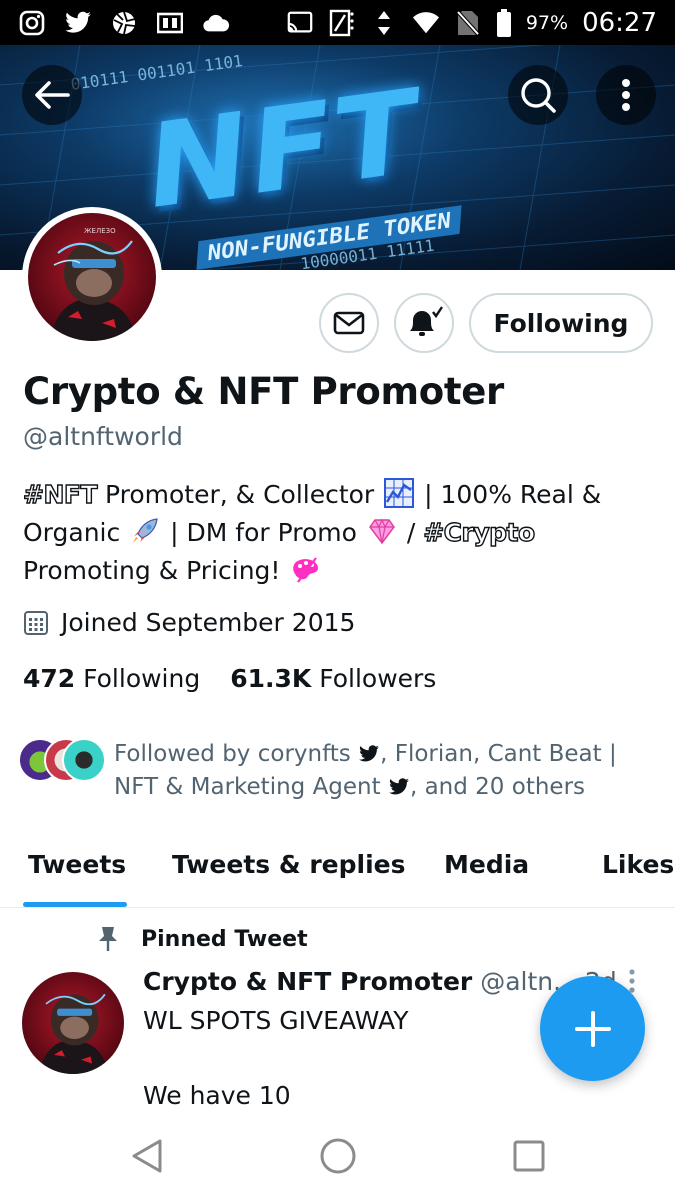 The height and width of the screenshot is (1200, 675). I want to click on compose-tweet-button, so click(592, 1028).